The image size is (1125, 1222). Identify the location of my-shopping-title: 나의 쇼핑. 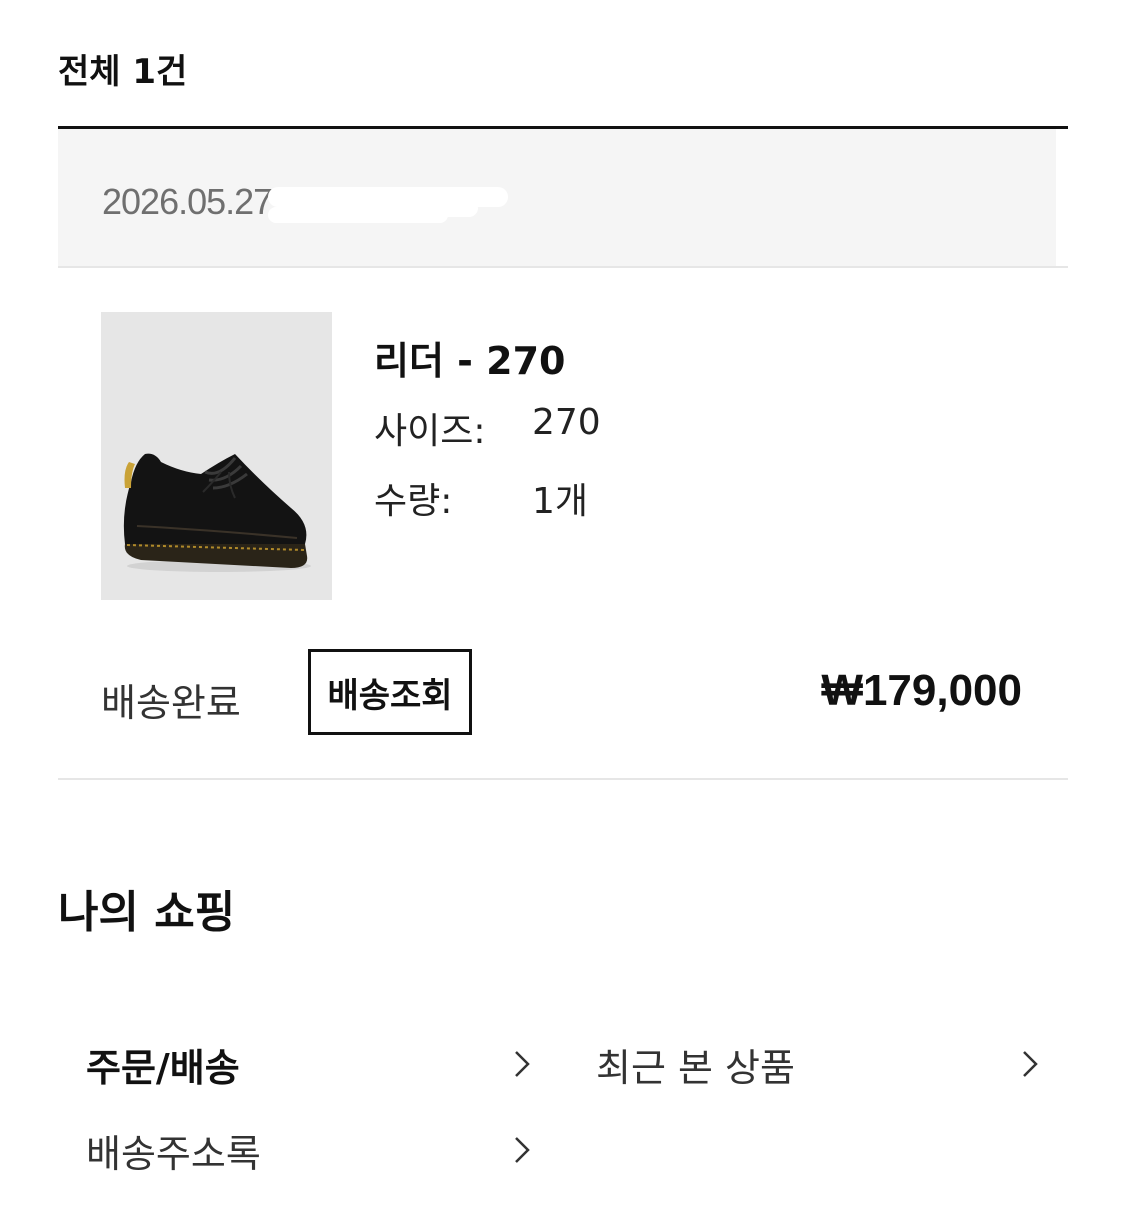
(147, 912).